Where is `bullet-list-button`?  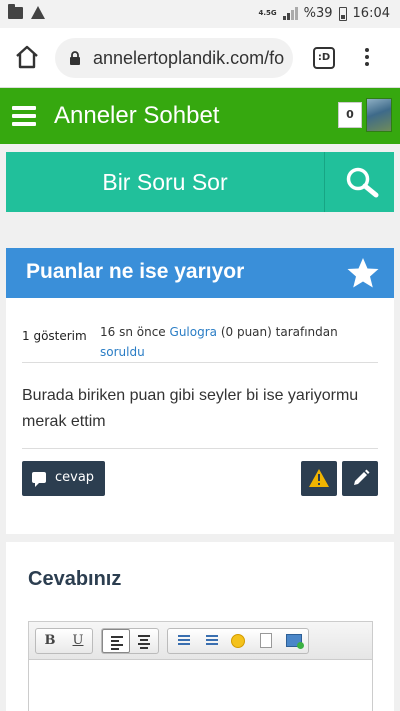
bullet-list-button is located at coordinates (210, 641).